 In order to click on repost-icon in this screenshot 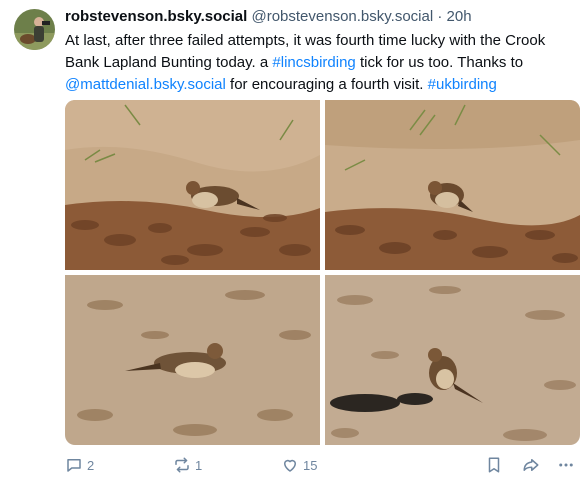, I will do `click(182, 465)`.